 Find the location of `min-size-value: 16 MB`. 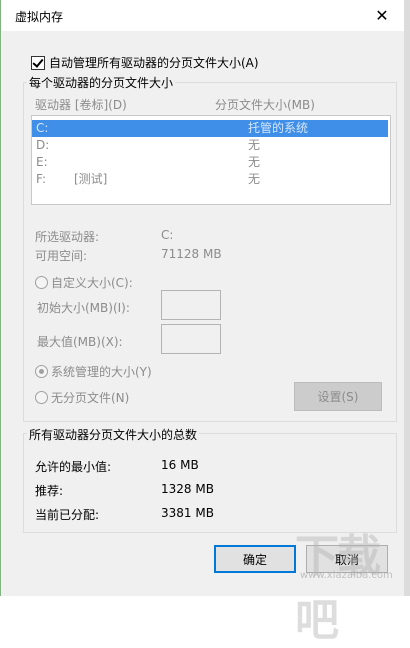

min-size-value: 16 MB is located at coordinates (180, 465).